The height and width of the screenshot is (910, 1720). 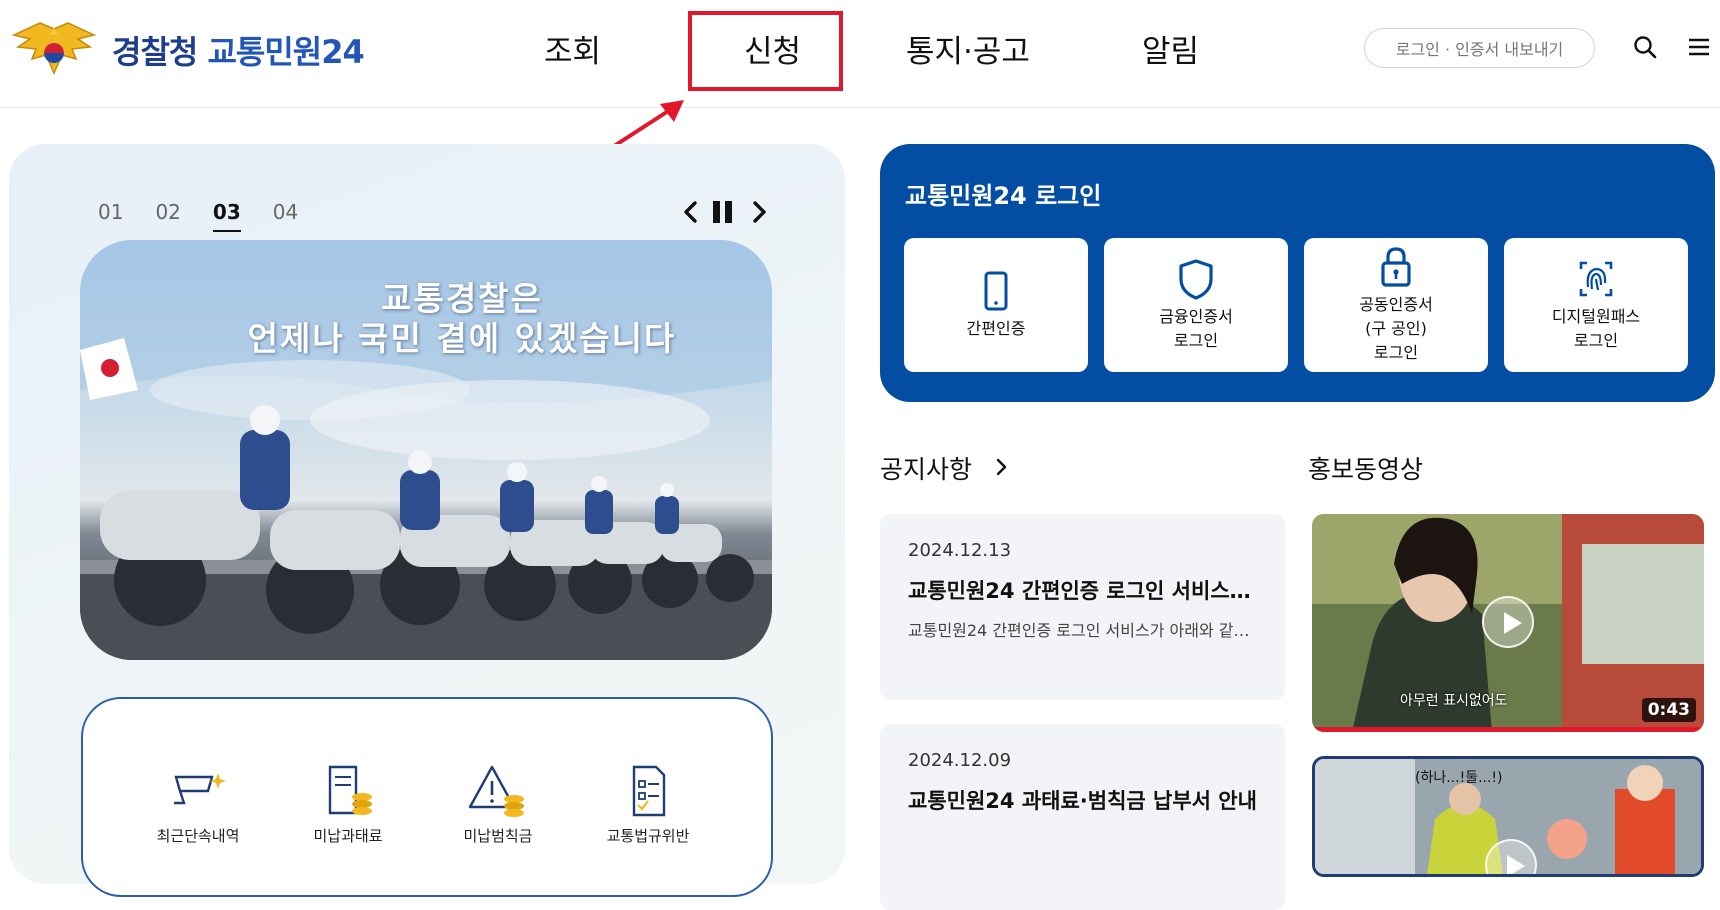 I want to click on login-option-label: 디지털원패스 로그인, so click(x=1596, y=328).